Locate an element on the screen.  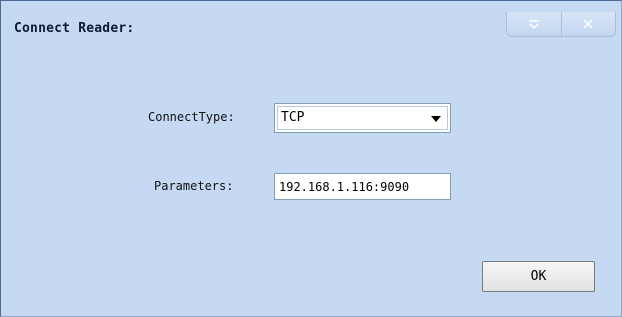
parameters-input is located at coordinates (362, 186).